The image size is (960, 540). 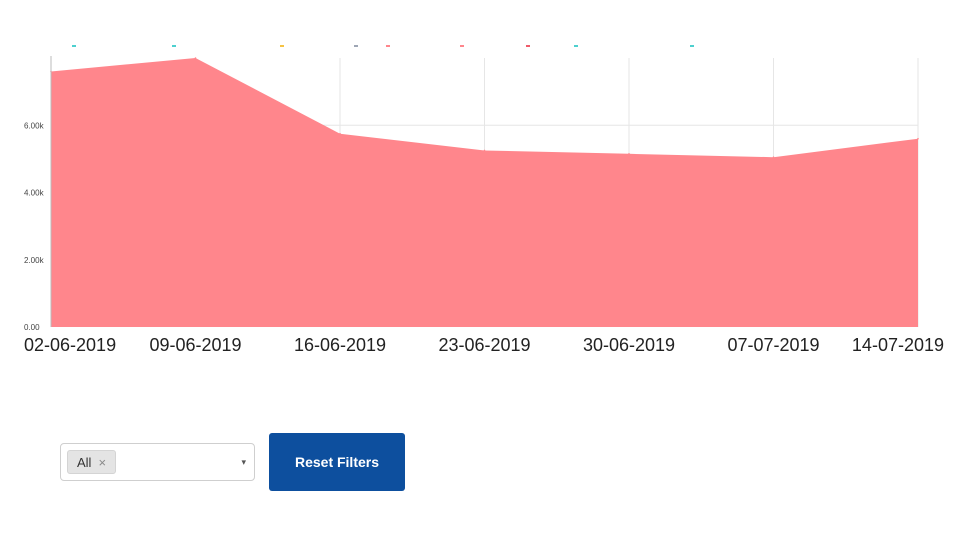 What do you see at coordinates (157, 462) in the screenshot?
I see `period-select: All × ▾` at bounding box center [157, 462].